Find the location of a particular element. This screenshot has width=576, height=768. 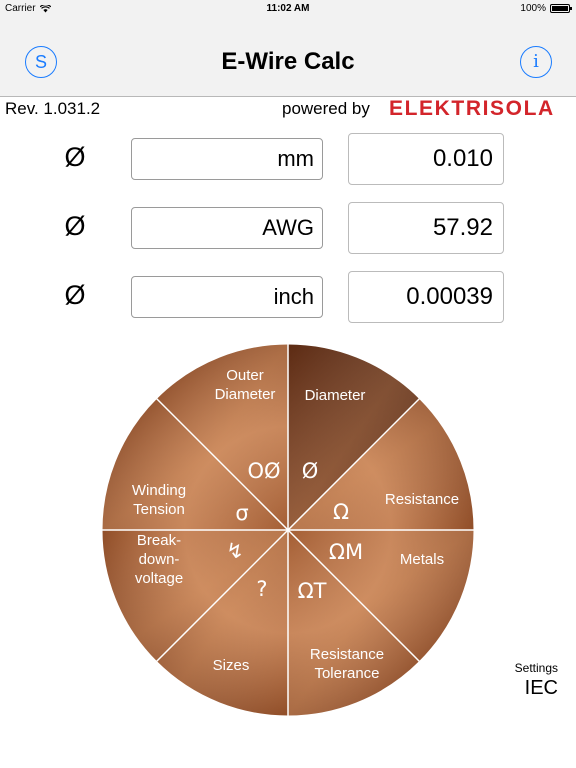

wheel-segment-label: Resistance is located at coordinates (422, 499).